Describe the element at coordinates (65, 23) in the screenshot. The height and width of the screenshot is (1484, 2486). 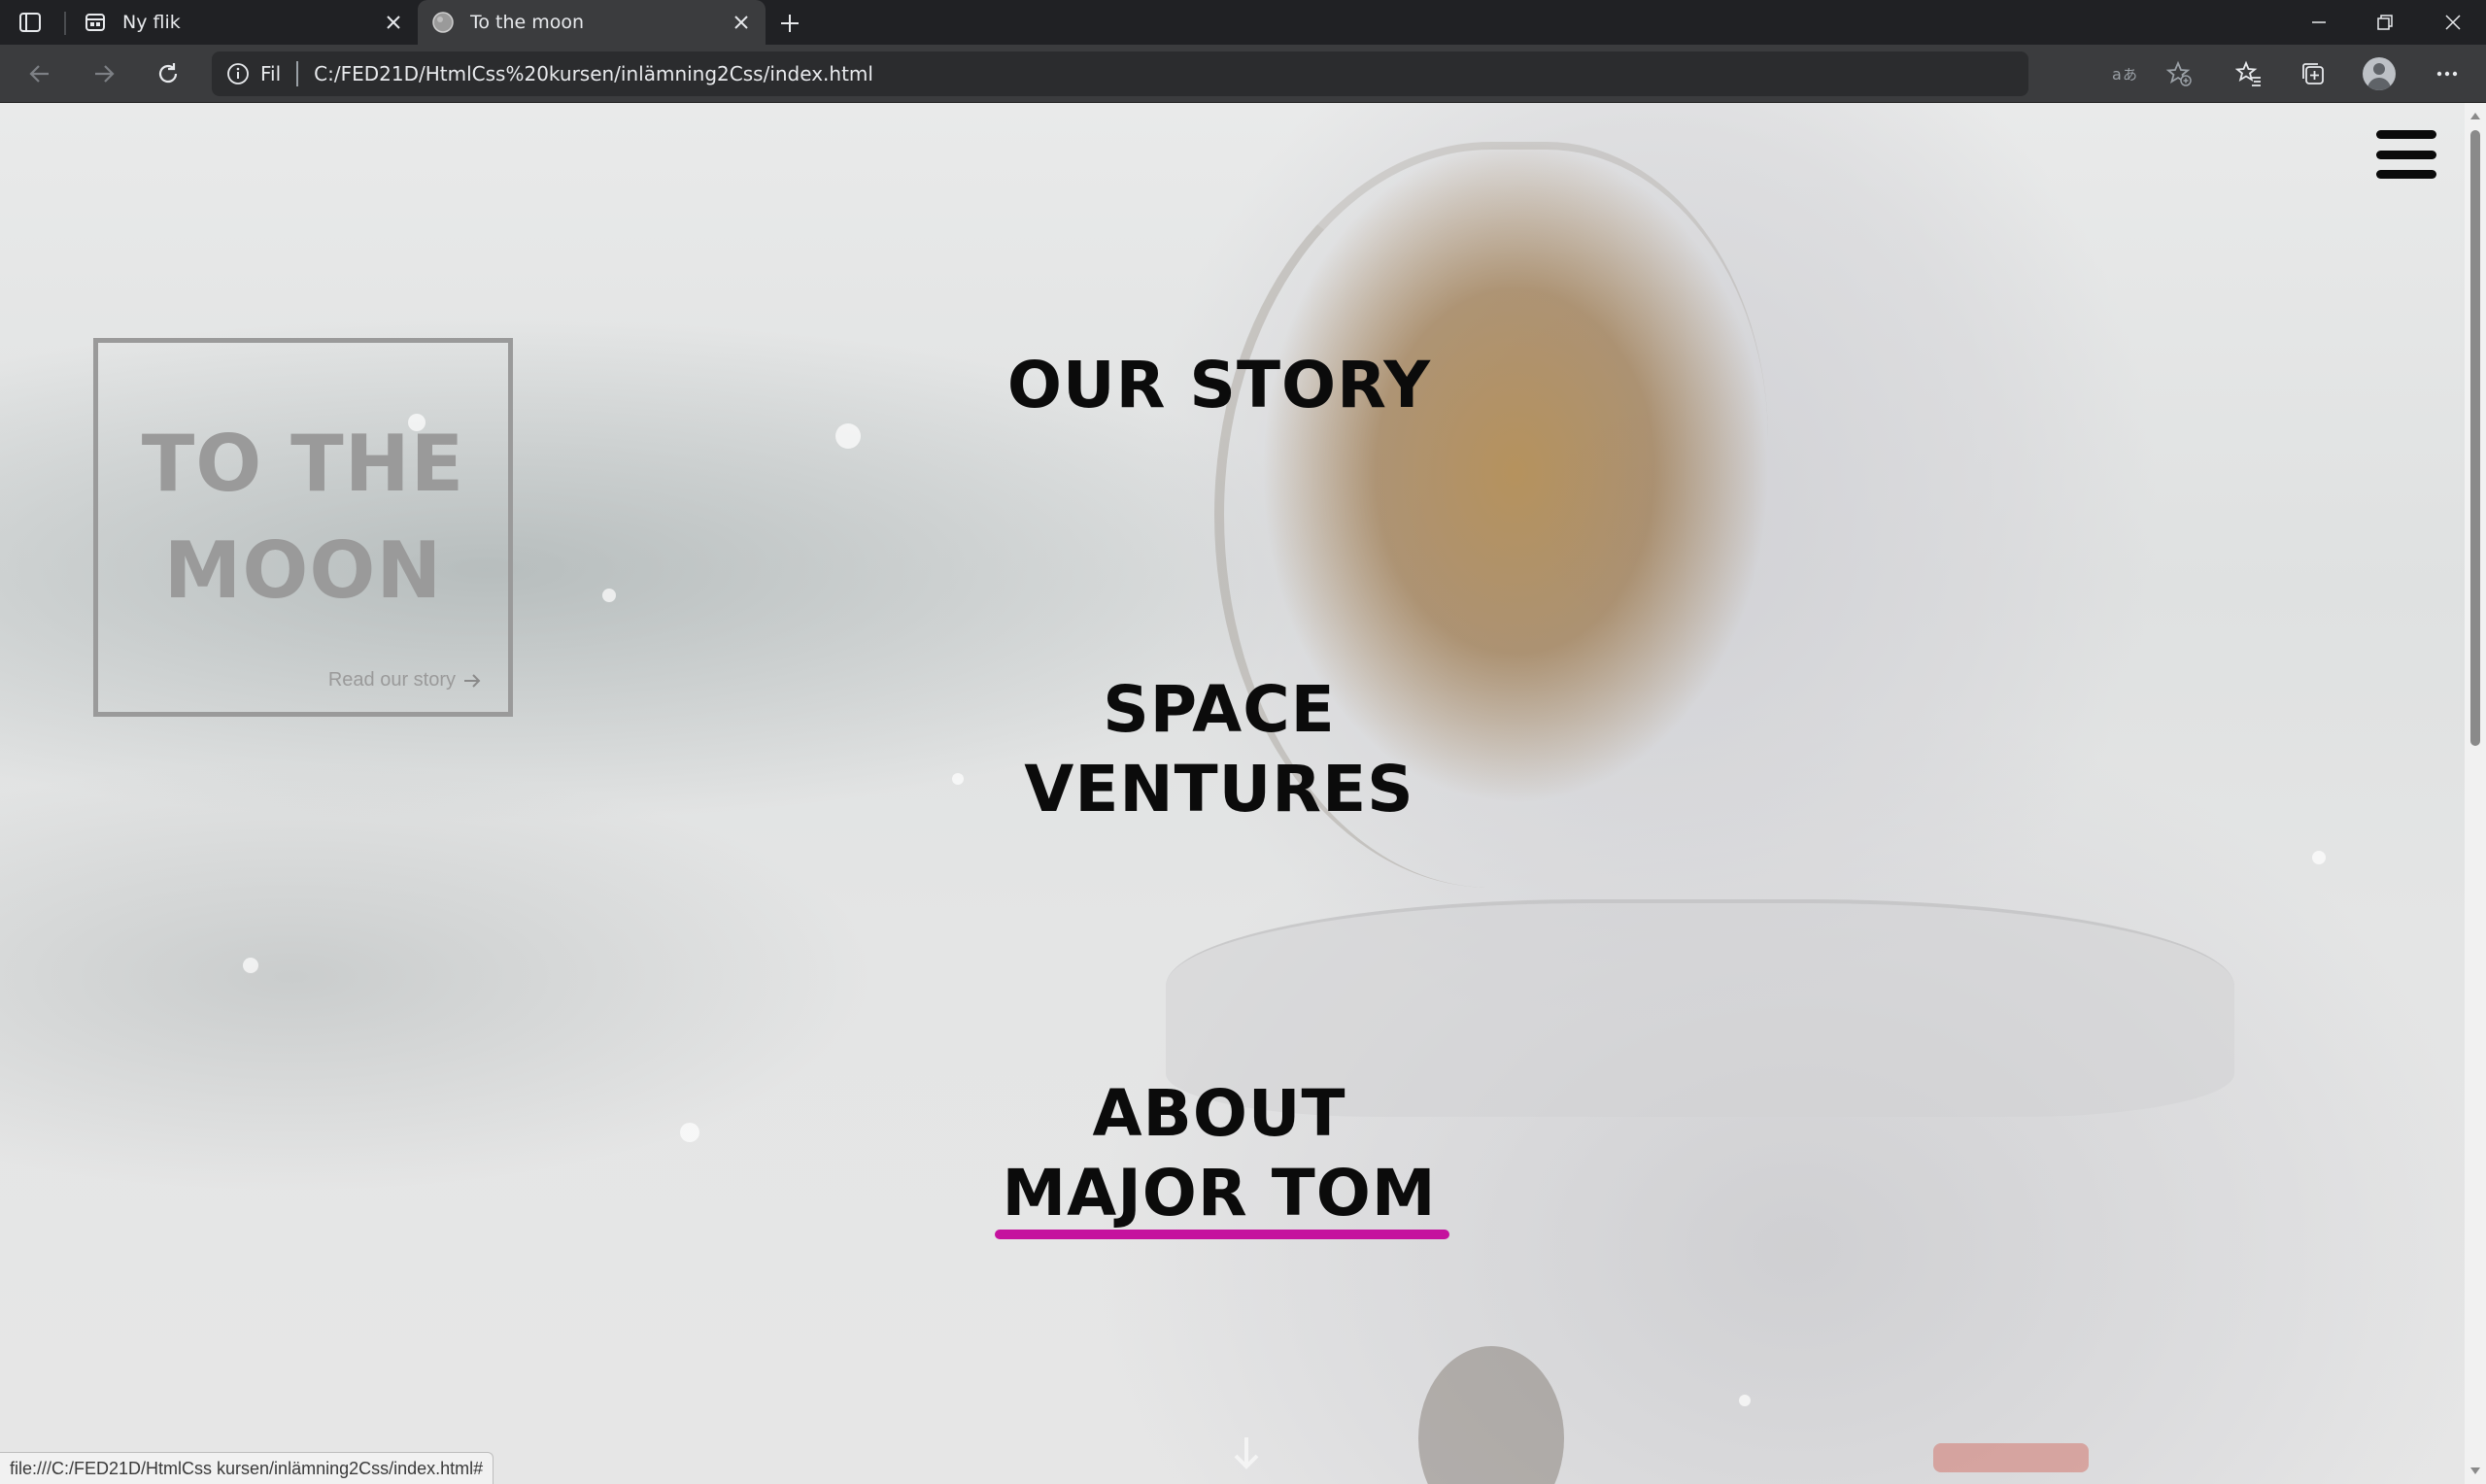
I see `tab-separator` at that location.